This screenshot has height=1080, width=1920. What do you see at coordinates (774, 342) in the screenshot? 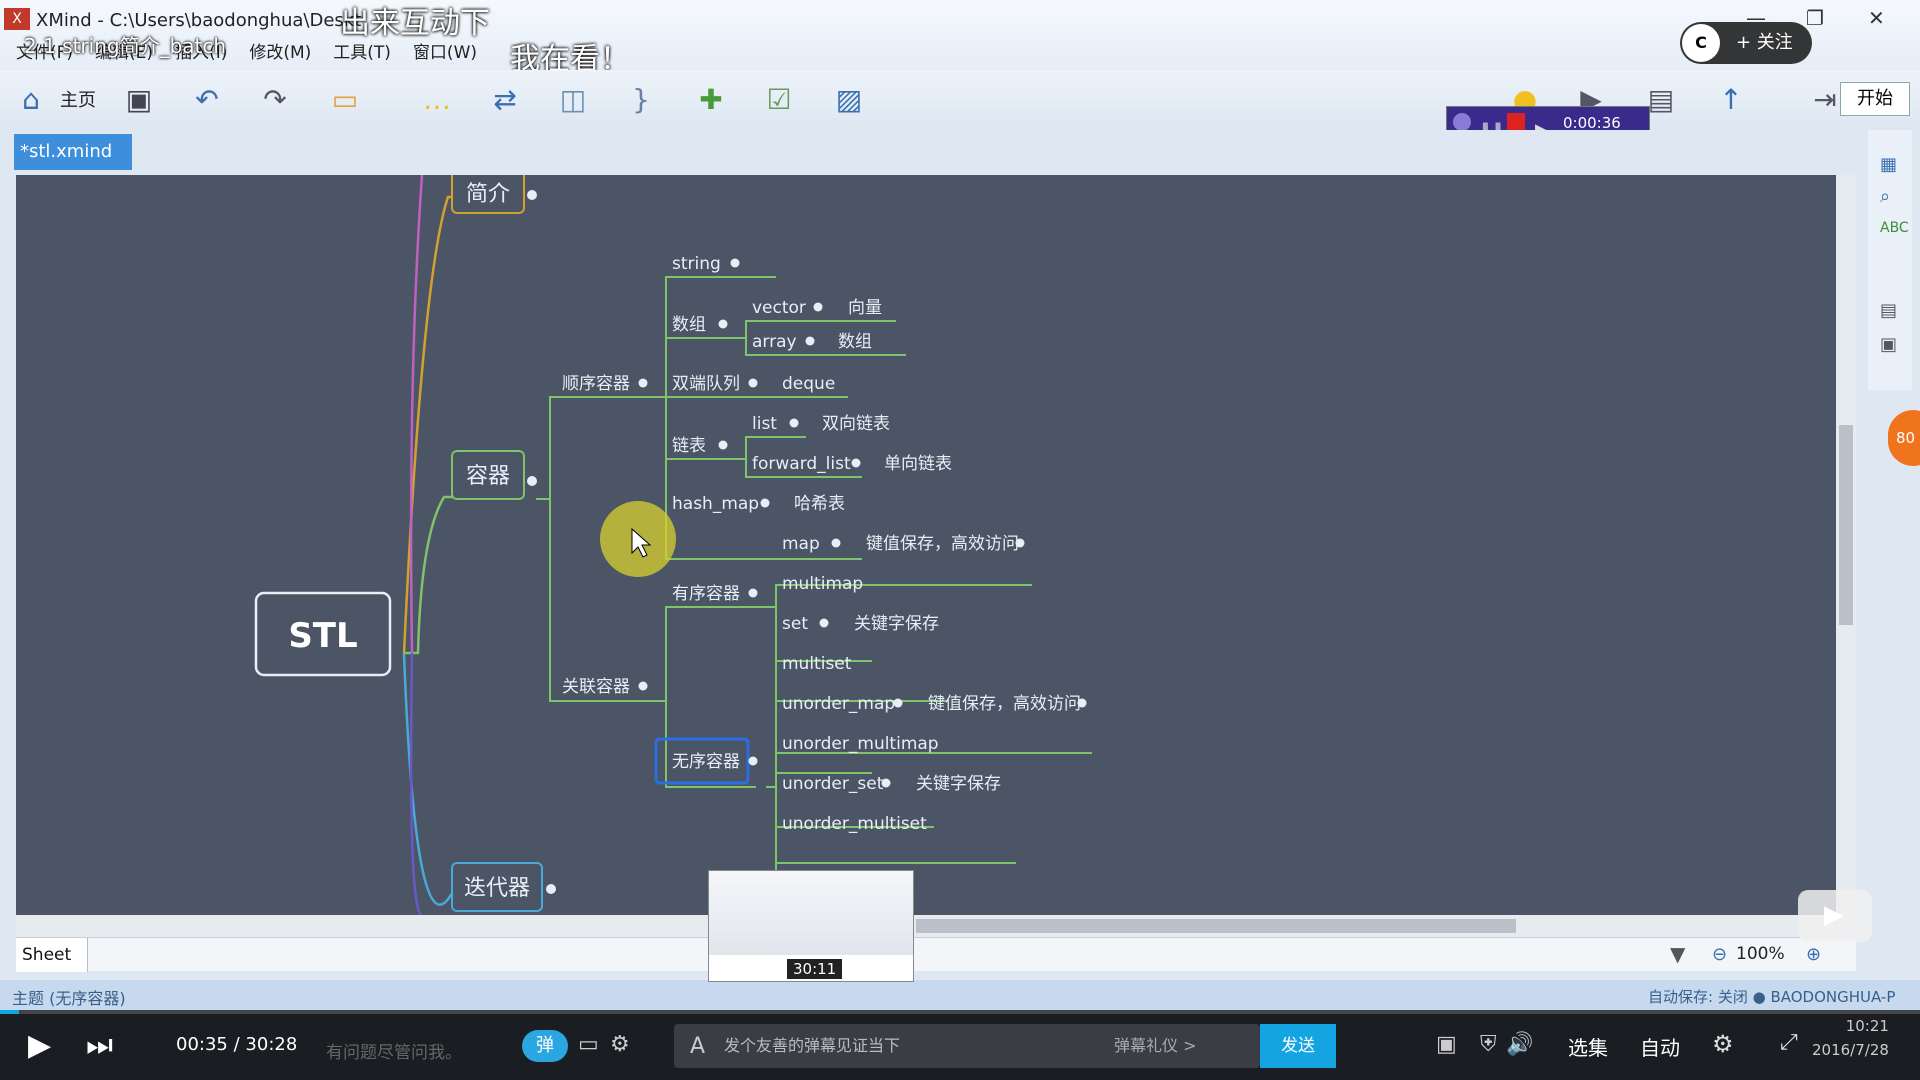
I see `node-array: array` at bounding box center [774, 342].